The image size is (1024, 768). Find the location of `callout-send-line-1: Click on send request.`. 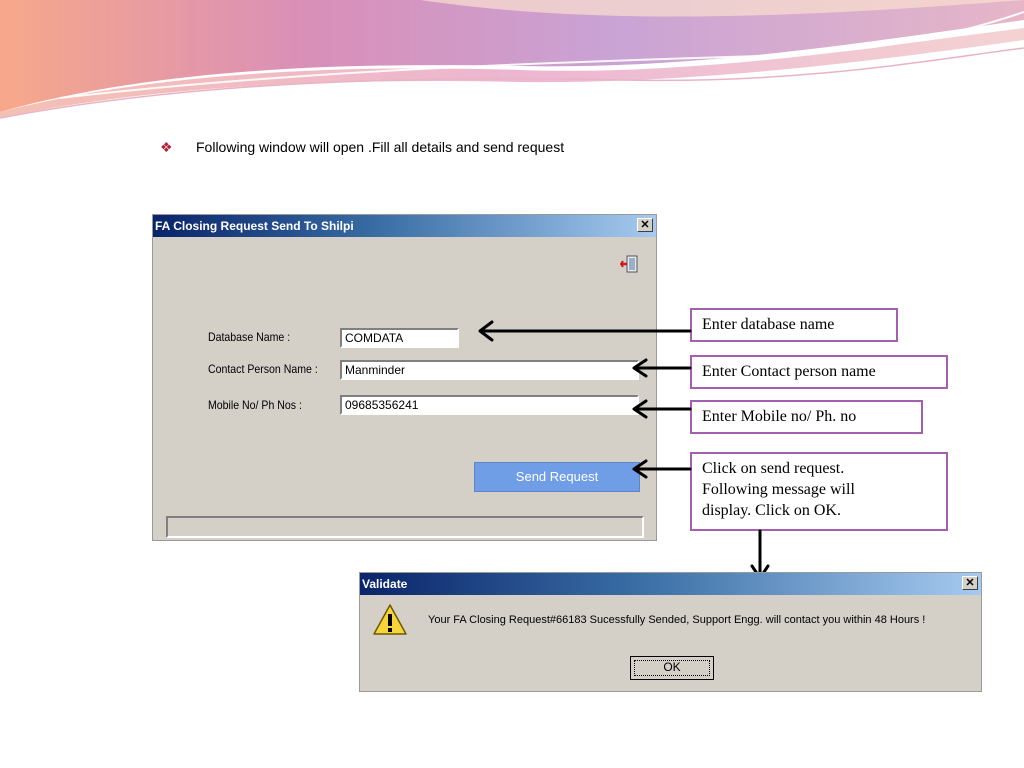

callout-send-line-1: Click on send request. is located at coordinates (773, 468).